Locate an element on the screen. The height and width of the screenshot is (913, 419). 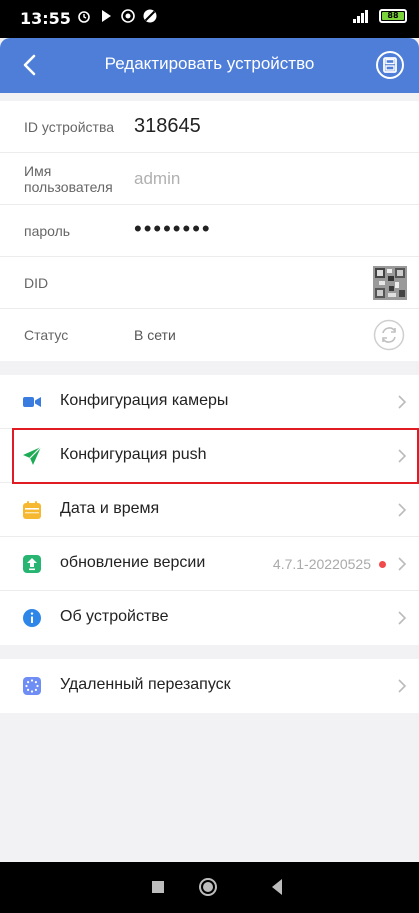
back-button is located at coordinates (277, 887).